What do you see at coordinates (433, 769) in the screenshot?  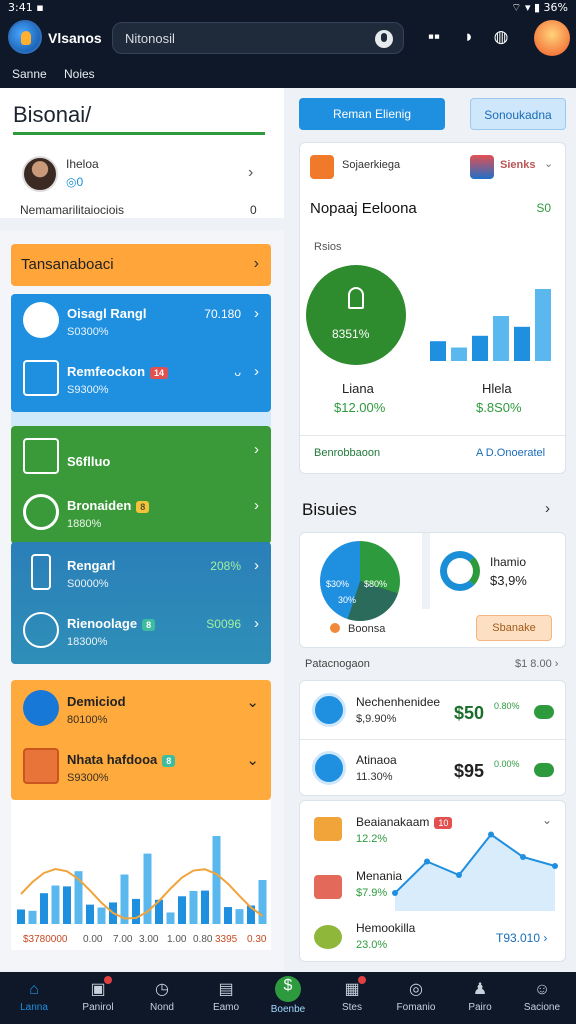 I see `stat-row: Atinaoa 11.30% $95 0.00%` at bounding box center [433, 769].